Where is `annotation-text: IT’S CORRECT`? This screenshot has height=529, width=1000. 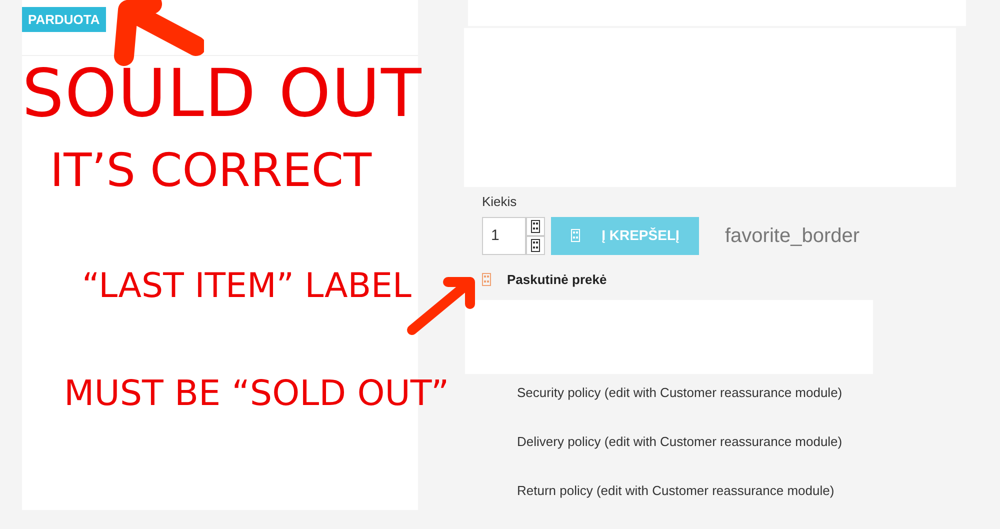
annotation-text: IT’S CORRECT is located at coordinates (211, 170).